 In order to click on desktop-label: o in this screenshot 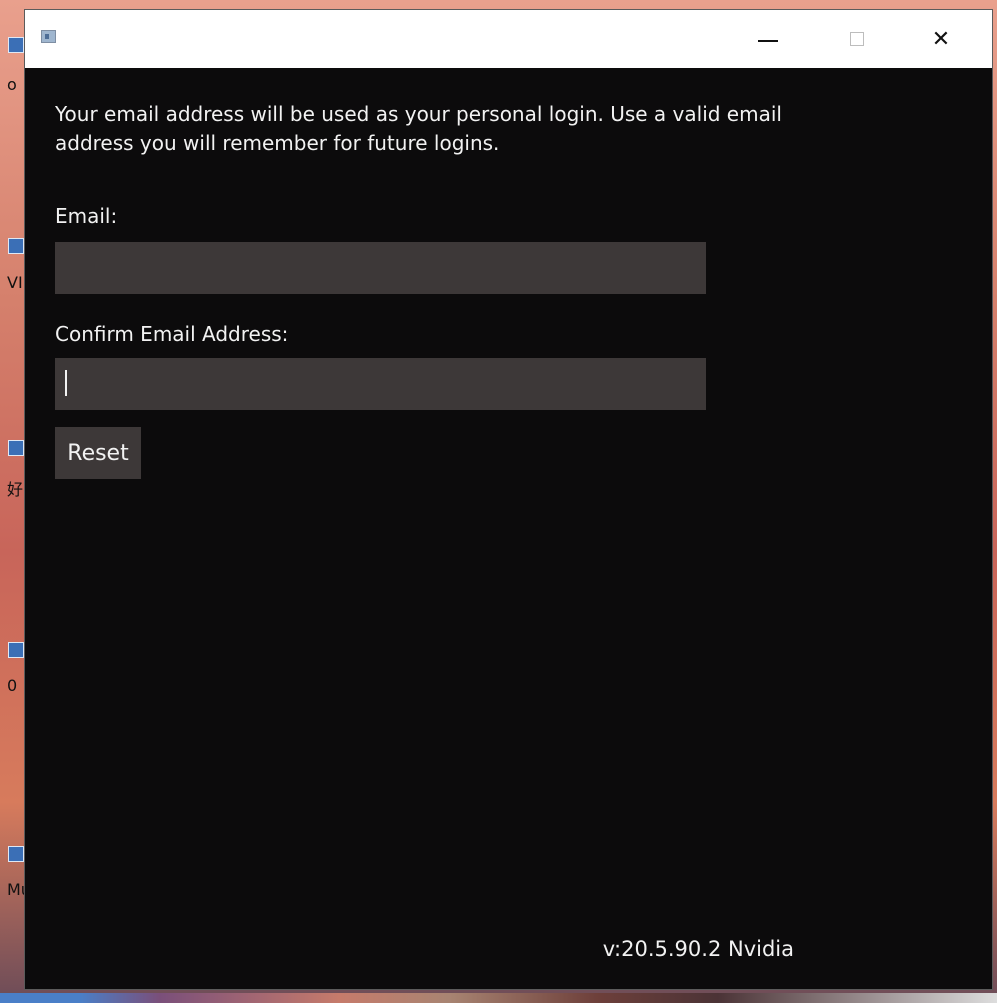, I will do `click(12, 84)`.